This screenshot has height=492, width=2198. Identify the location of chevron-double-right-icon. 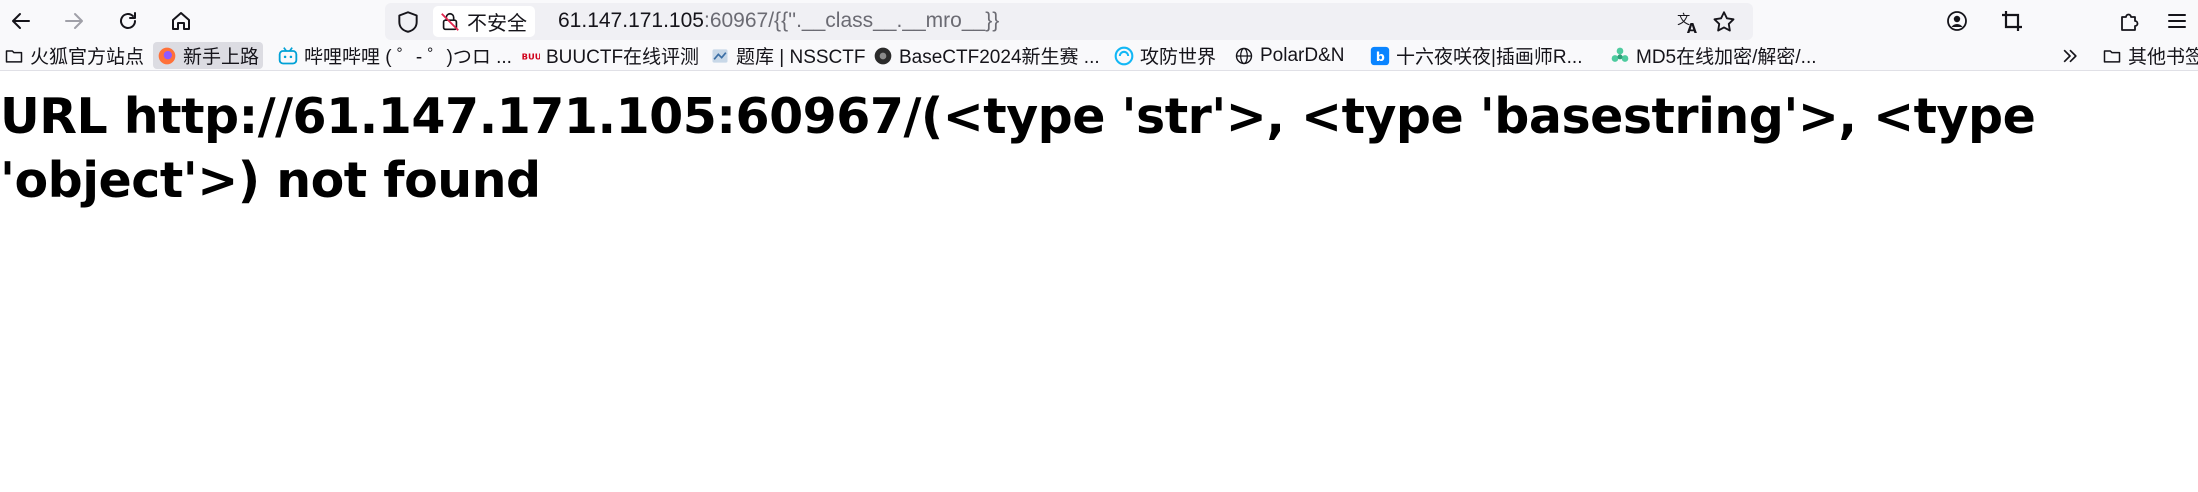
(2070, 56).